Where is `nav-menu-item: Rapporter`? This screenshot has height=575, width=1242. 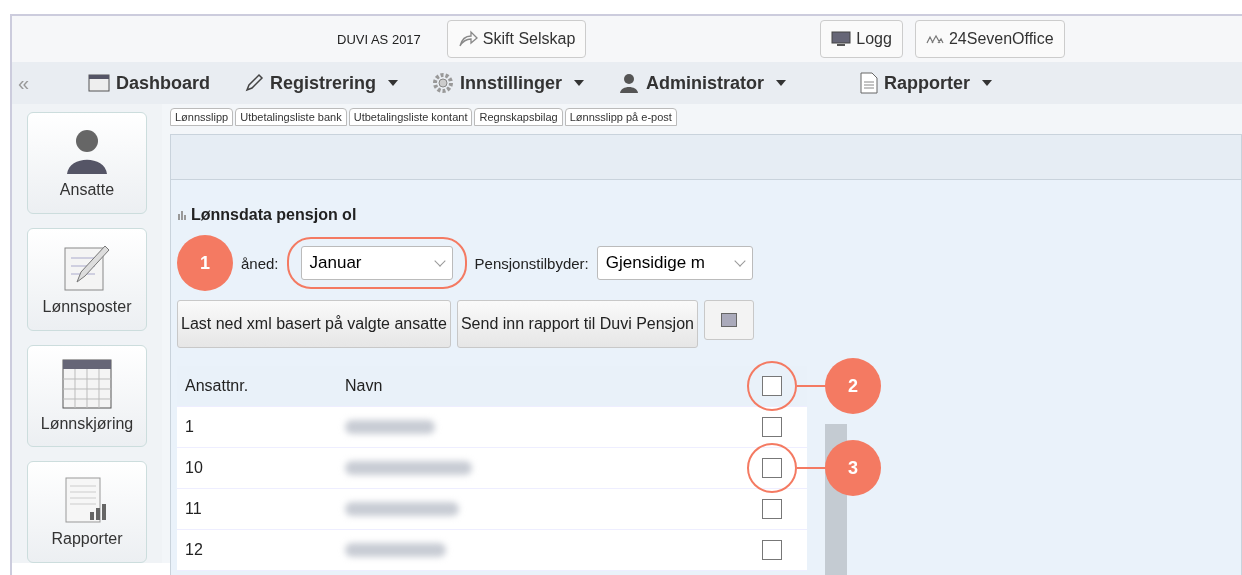
nav-menu-item: Rapporter is located at coordinates (926, 83).